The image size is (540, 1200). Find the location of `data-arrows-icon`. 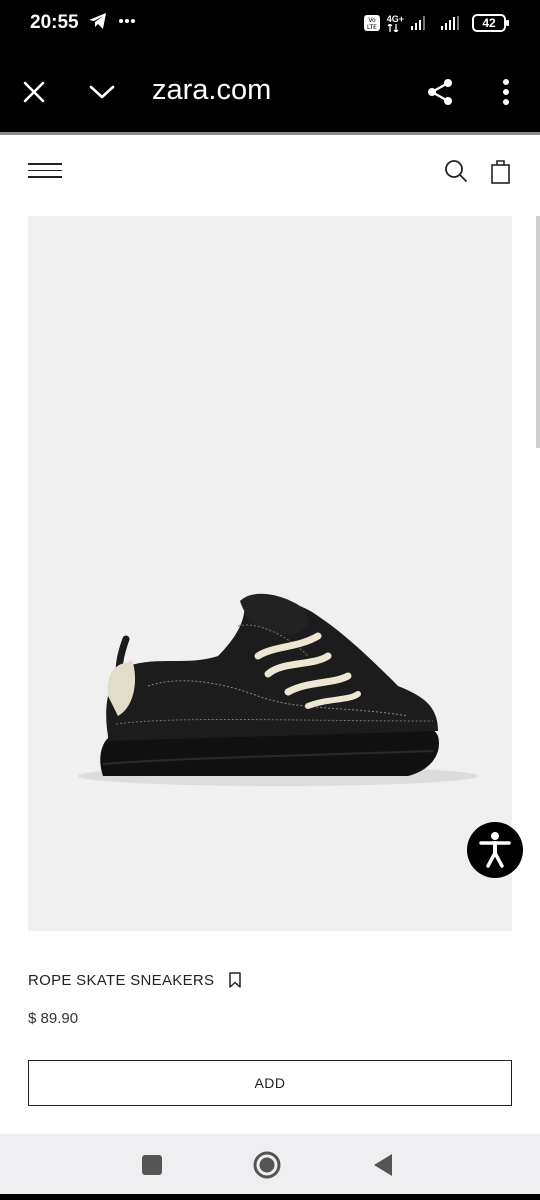

data-arrows-icon is located at coordinates (393, 27).